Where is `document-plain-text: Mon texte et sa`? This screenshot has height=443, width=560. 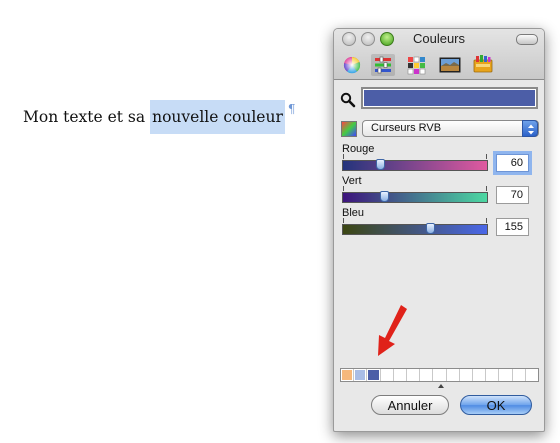 document-plain-text: Mon texte et sa is located at coordinates (84, 117).